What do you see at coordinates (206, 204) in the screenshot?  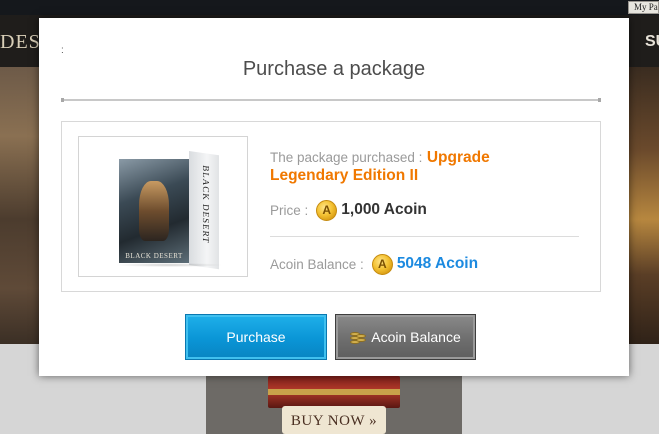 I see `box-spine-logo: BLACK DESERT` at bounding box center [206, 204].